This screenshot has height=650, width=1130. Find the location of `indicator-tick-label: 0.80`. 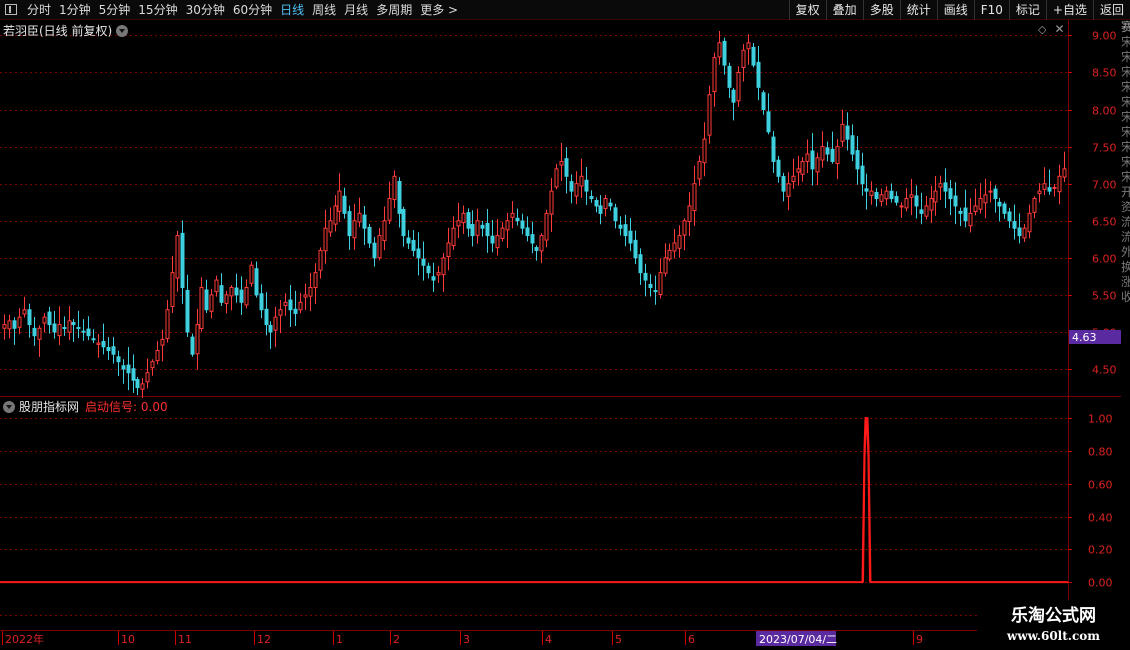

indicator-tick-label: 0.80 is located at coordinates (1100, 452).